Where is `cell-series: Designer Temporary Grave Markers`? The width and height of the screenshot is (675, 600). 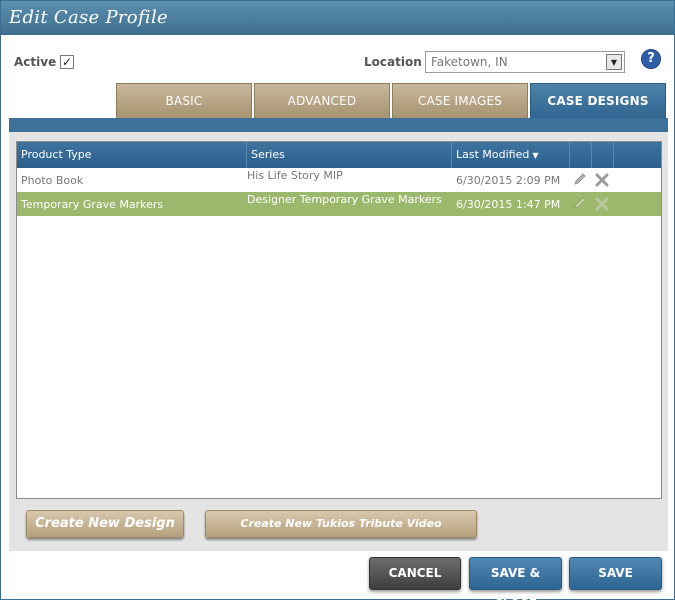 cell-series: Designer Temporary Grave Markers is located at coordinates (344, 199).